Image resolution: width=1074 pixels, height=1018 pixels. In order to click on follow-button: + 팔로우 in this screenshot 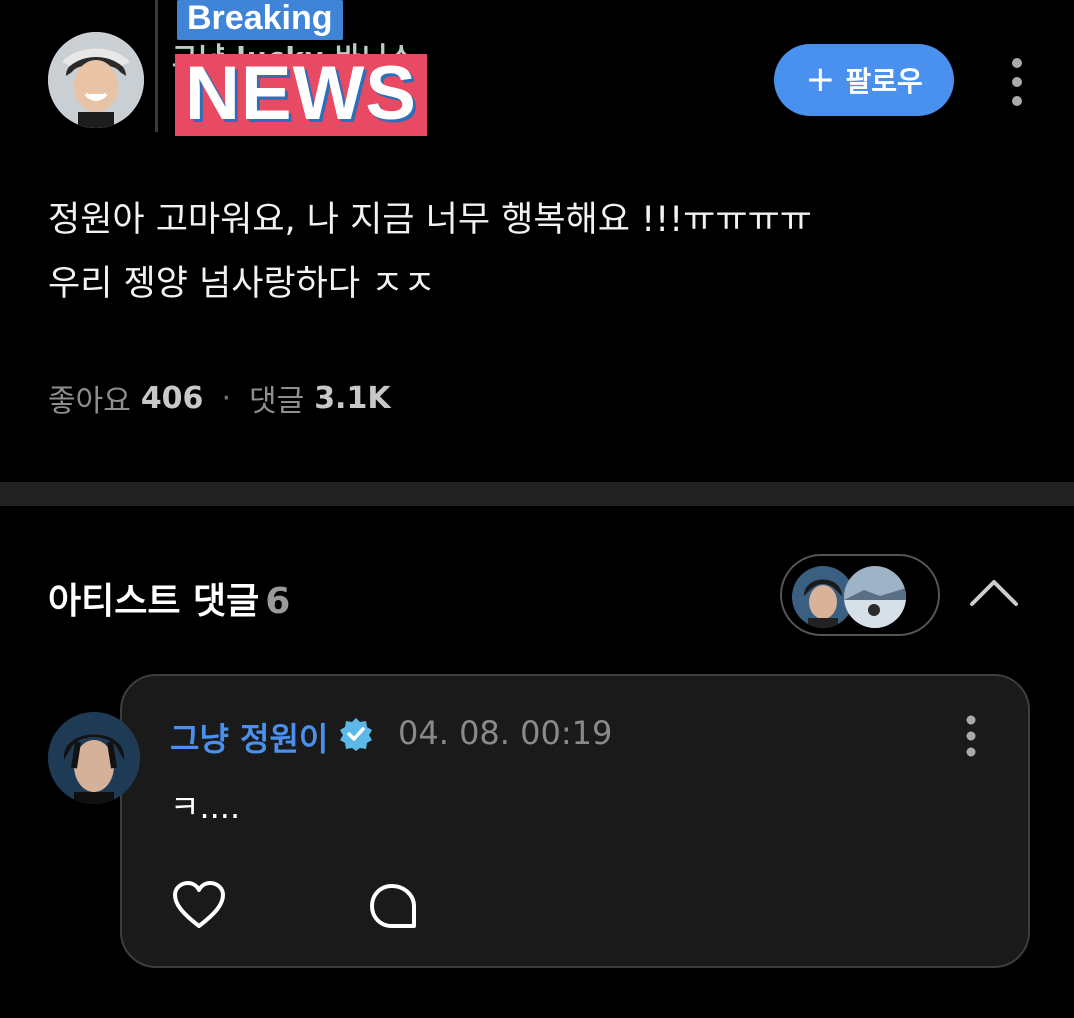, I will do `click(864, 80)`.